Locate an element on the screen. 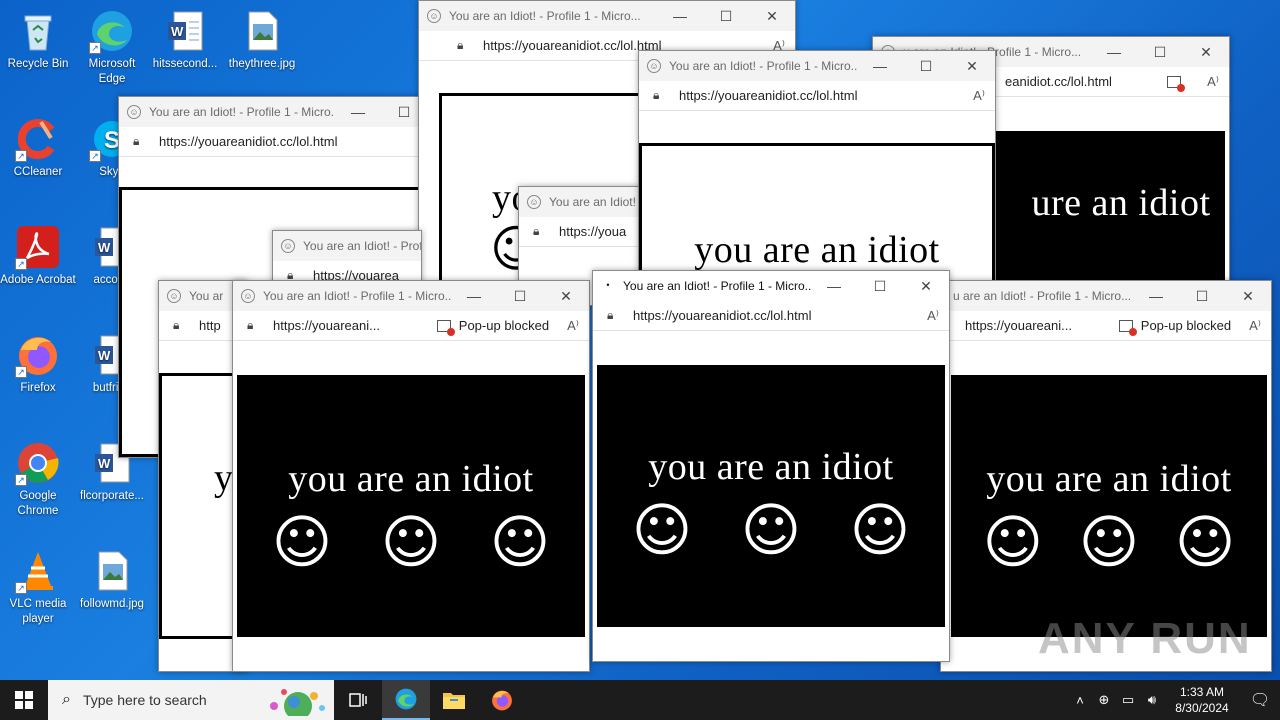  task-view-icon is located at coordinates (358, 700).